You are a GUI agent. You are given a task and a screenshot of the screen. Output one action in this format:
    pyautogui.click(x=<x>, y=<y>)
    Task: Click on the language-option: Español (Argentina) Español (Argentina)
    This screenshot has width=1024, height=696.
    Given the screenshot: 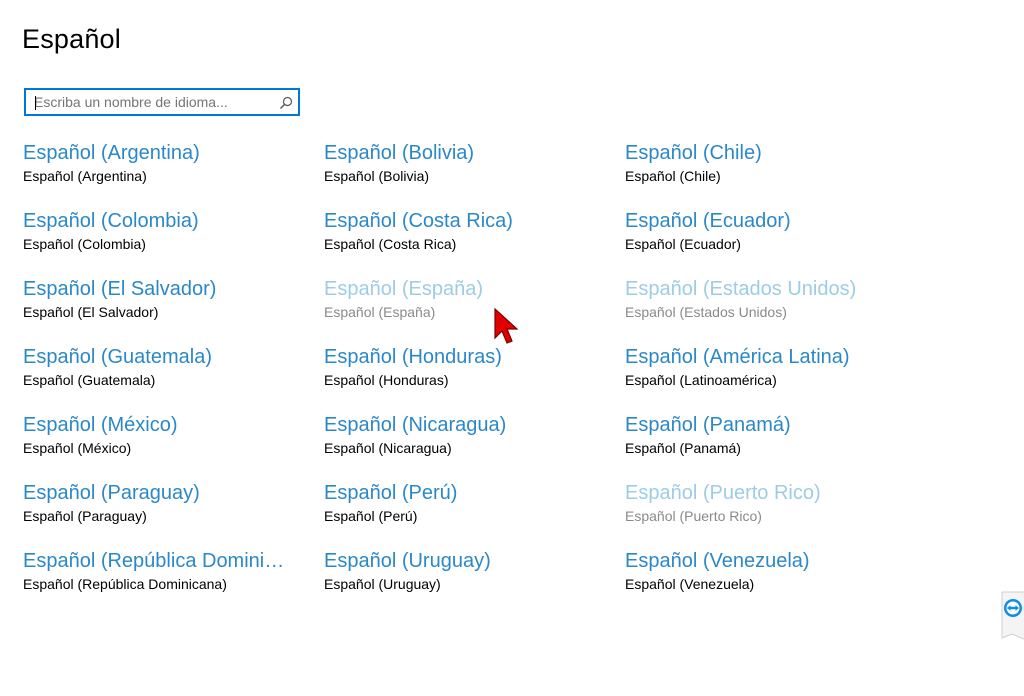 What is the action you would take?
    pyautogui.click(x=158, y=162)
    